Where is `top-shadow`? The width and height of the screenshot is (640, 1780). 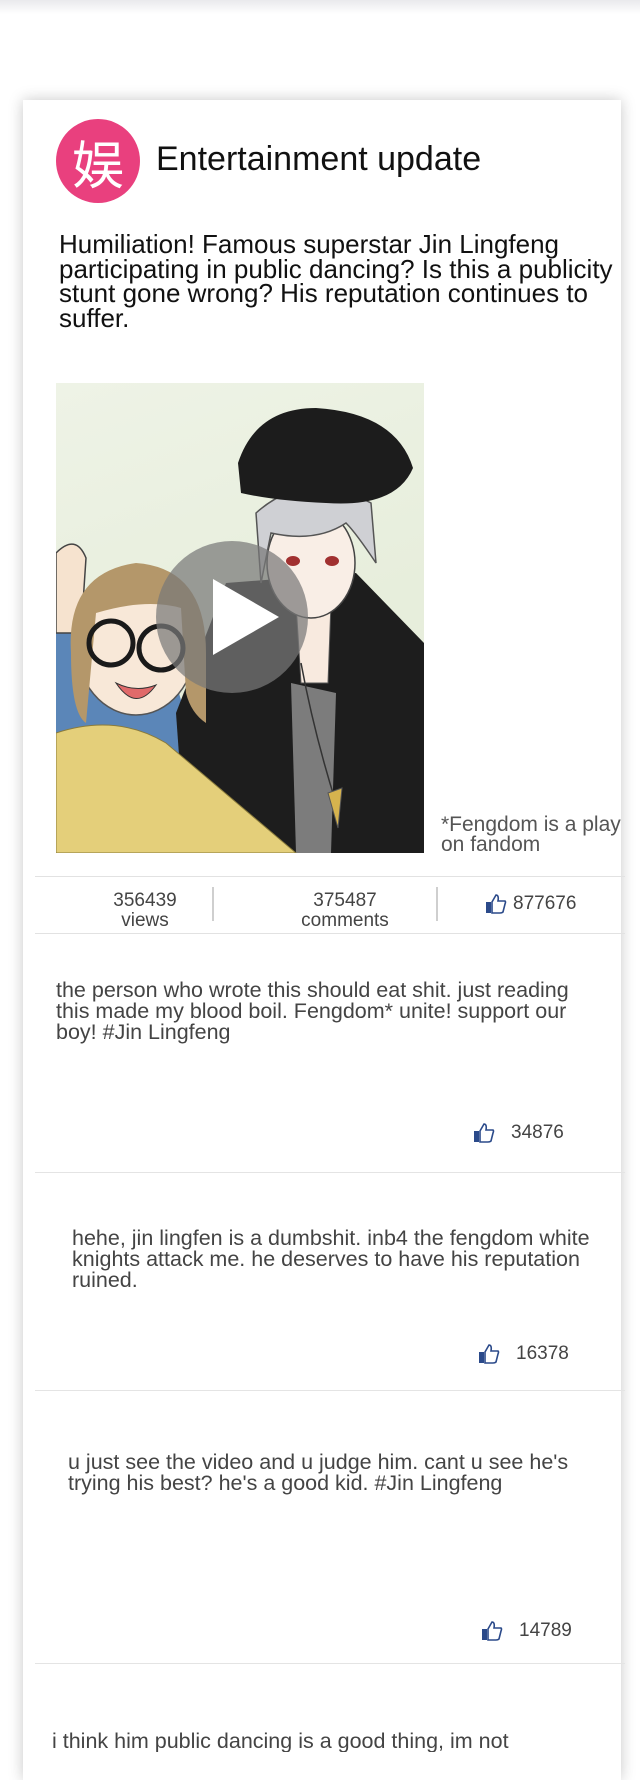
top-shadow is located at coordinates (320, 7).